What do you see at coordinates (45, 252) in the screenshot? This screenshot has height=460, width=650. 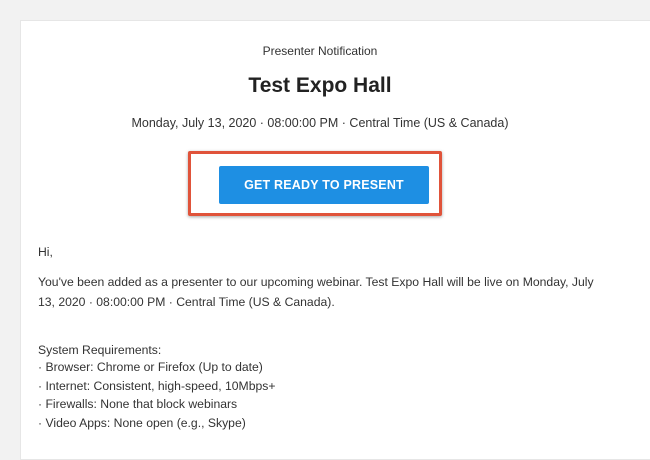 I see `greeting-text: Hi,` at bounding box center [45, 252].